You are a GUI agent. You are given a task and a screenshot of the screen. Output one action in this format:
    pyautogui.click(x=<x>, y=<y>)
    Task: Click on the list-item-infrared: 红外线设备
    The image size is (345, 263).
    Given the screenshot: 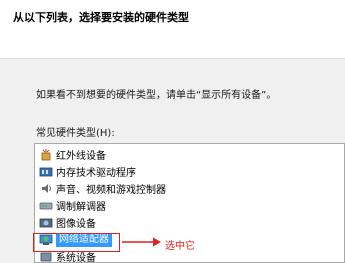 What is the action you would take?
    pyautogui.click(x=139, y=154)
    